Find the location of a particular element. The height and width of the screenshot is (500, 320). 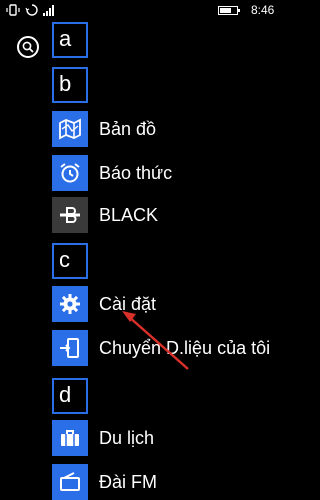

letter-label: a is located at coordinates (65, 38).